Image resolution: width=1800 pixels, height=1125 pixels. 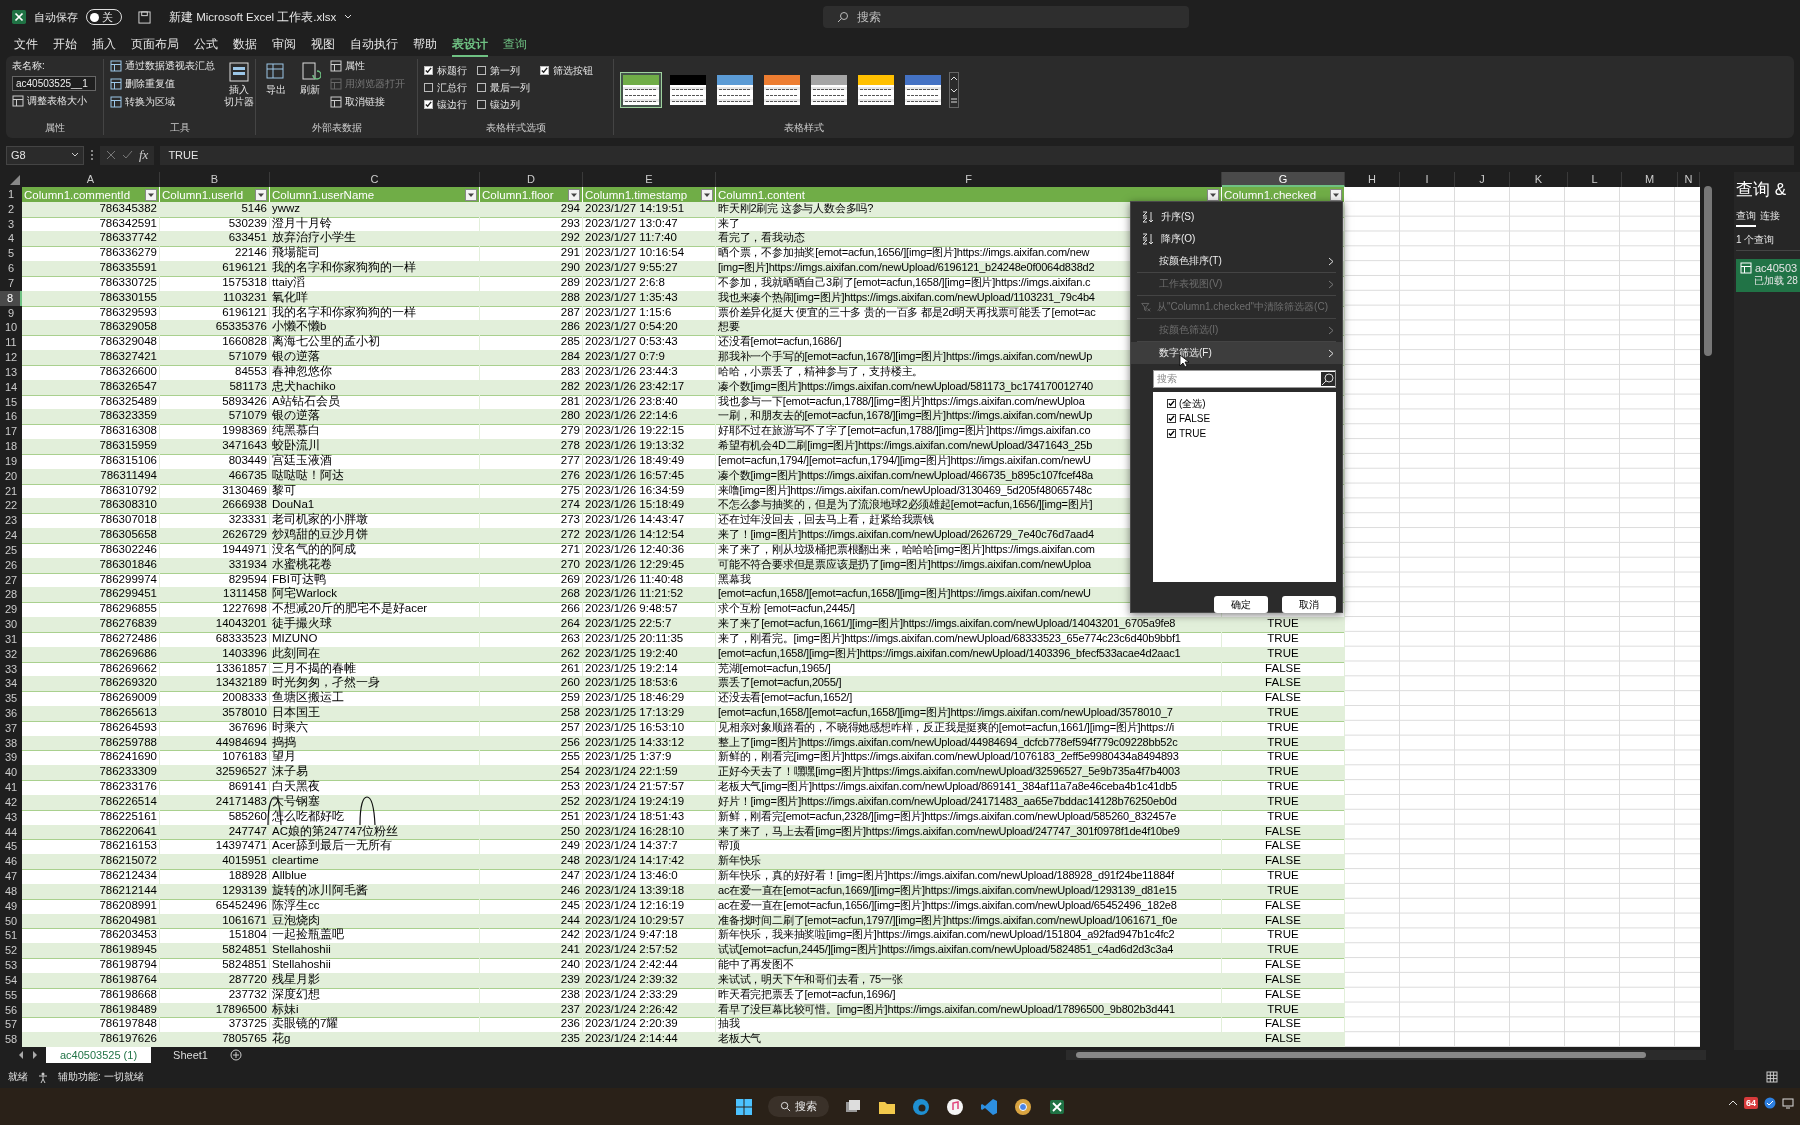 I want to click on row-number: 28, so click(x=11, y=595).